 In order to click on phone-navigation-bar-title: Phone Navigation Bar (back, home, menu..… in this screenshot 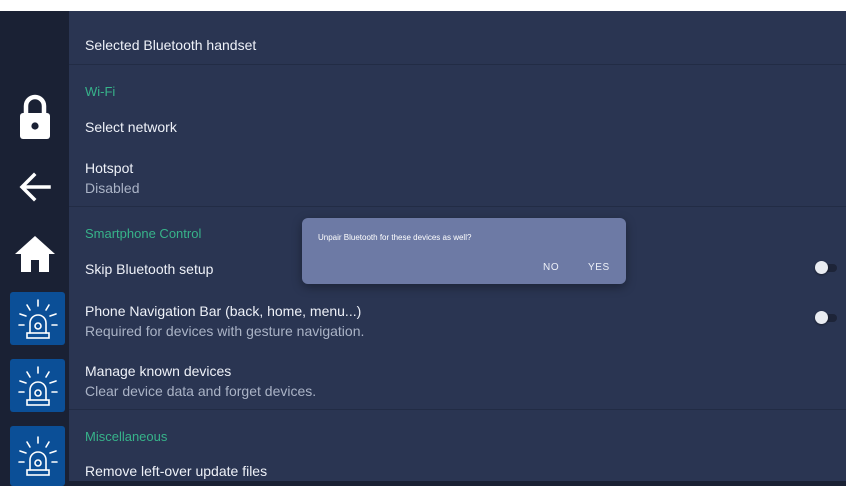, I will do `click(223, 311)`.